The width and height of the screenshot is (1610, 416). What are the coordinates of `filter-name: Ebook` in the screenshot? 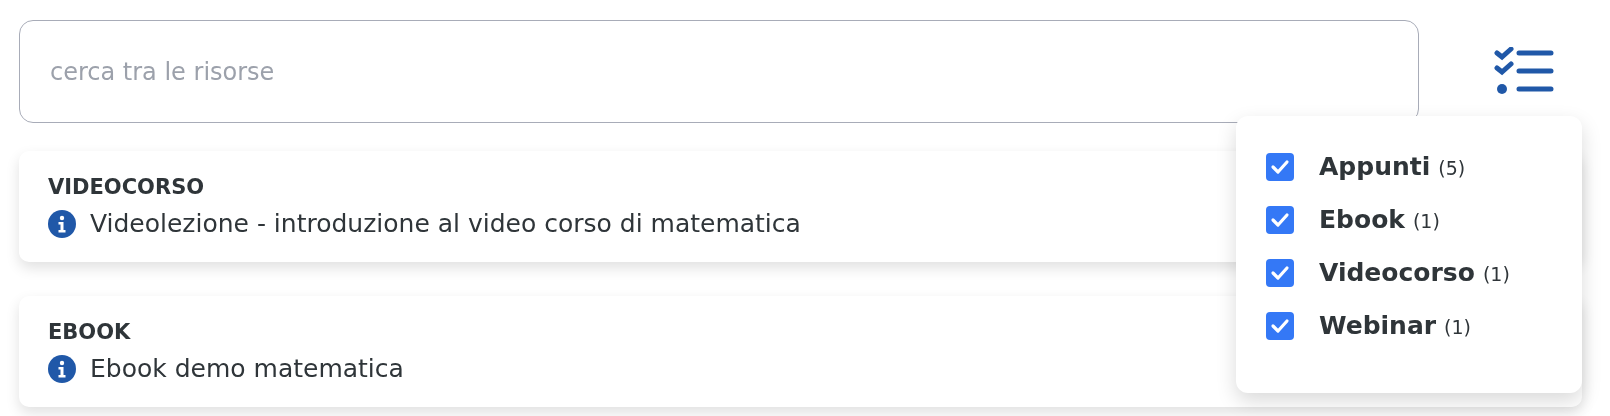 It's located at (1362, 219).